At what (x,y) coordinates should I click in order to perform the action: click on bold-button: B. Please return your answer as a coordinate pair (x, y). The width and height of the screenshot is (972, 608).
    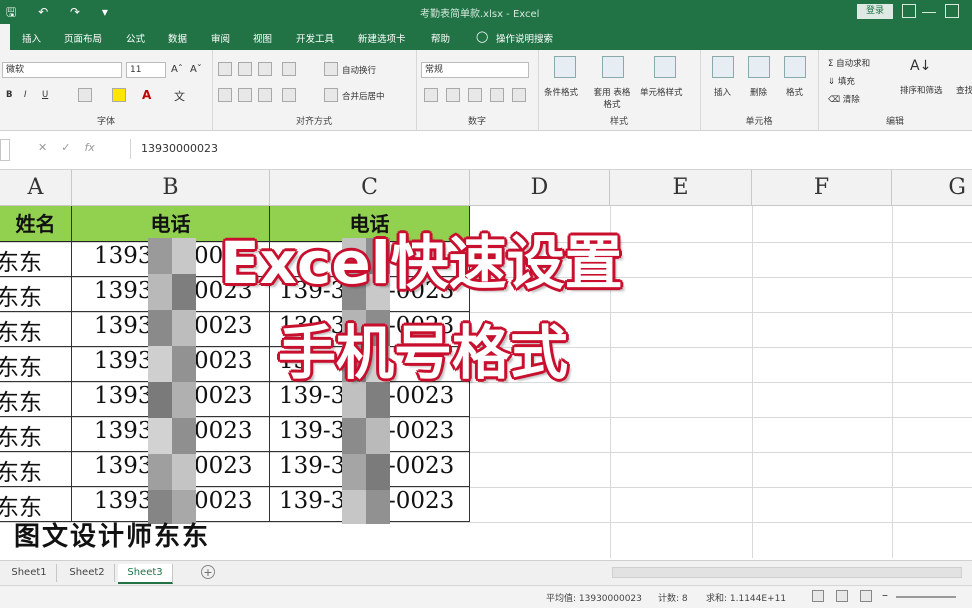
    Looking at the image, I should click on (9, 95).